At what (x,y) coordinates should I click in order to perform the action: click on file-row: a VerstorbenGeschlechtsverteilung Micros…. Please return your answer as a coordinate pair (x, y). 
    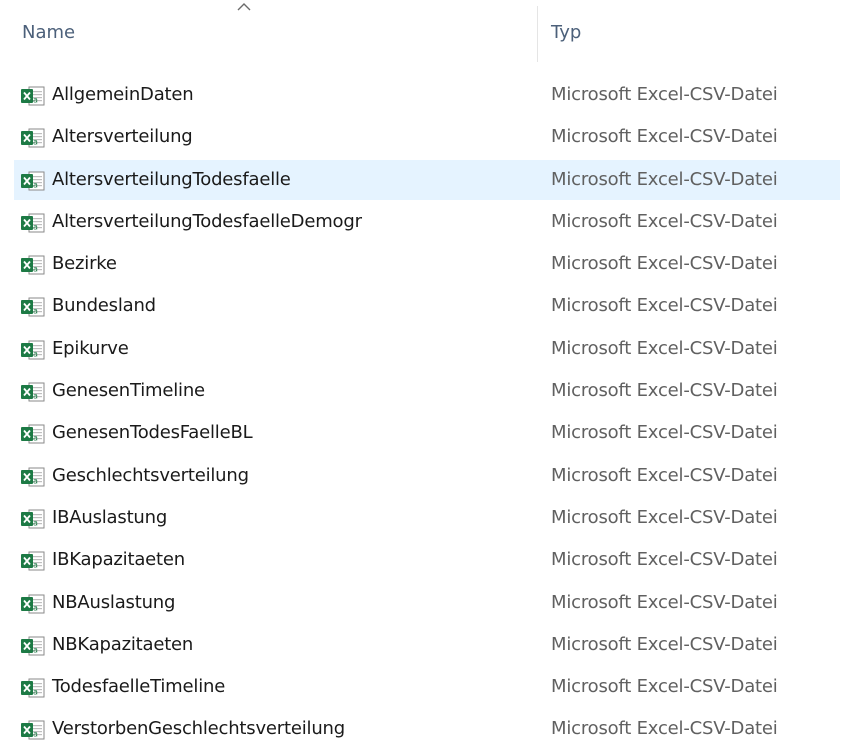
    Looking at the image, I should click on (423, 729).